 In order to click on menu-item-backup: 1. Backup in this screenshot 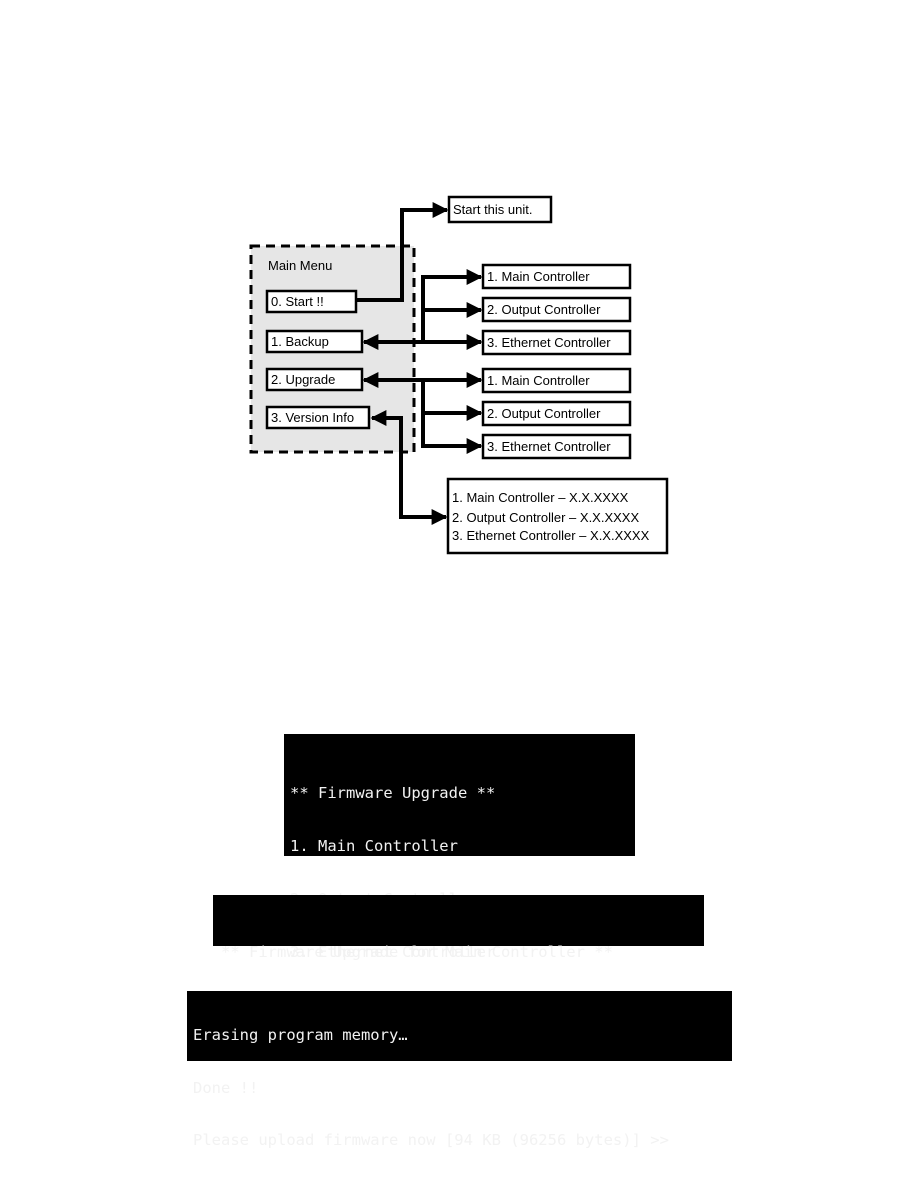, I will do `click(314, 341)`.